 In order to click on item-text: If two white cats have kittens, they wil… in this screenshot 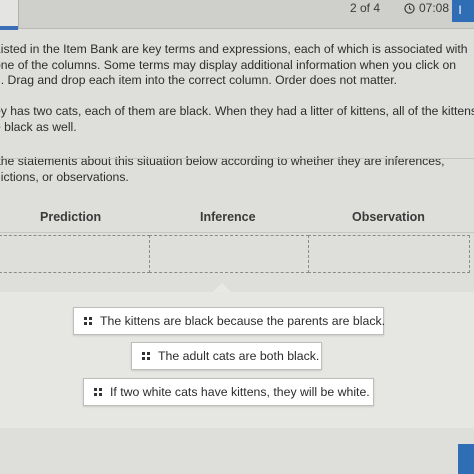, I will do `click(240, 392)`.